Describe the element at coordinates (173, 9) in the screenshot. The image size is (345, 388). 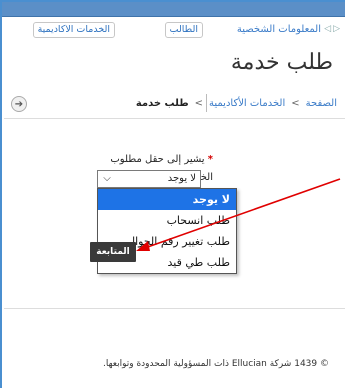
I see `top-bar` at that location.